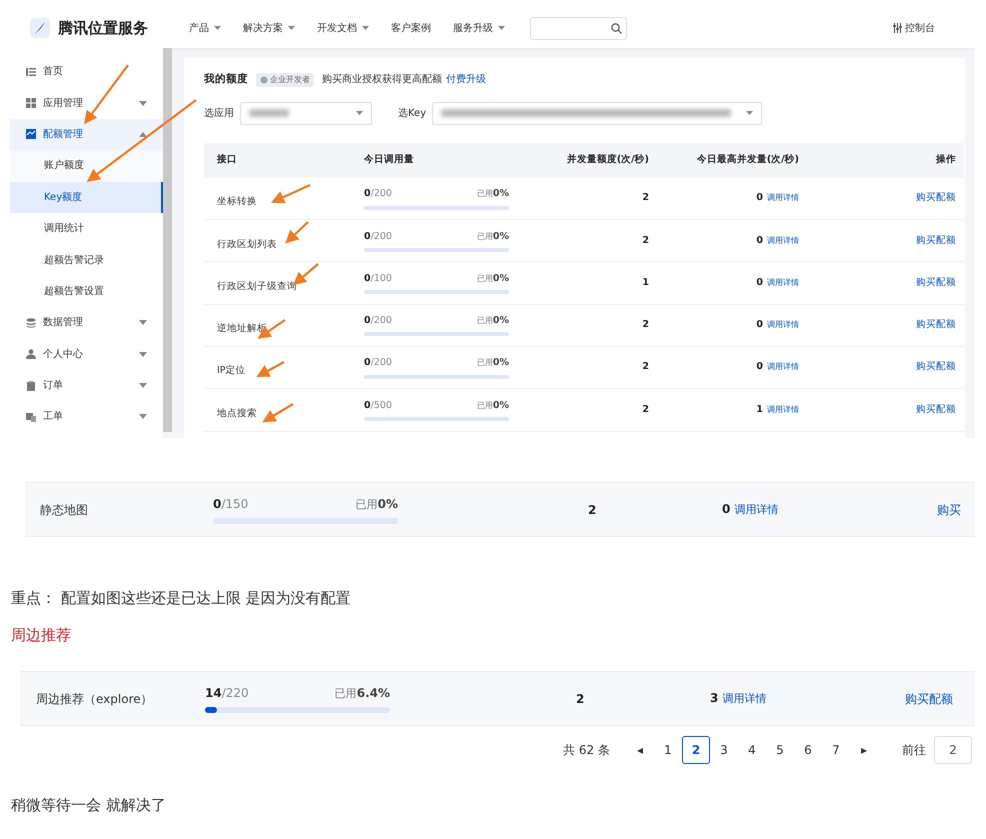 Image resolution: width=986 pixels, height=839 pixels. I want to click on search-icon, so click(616, 28).